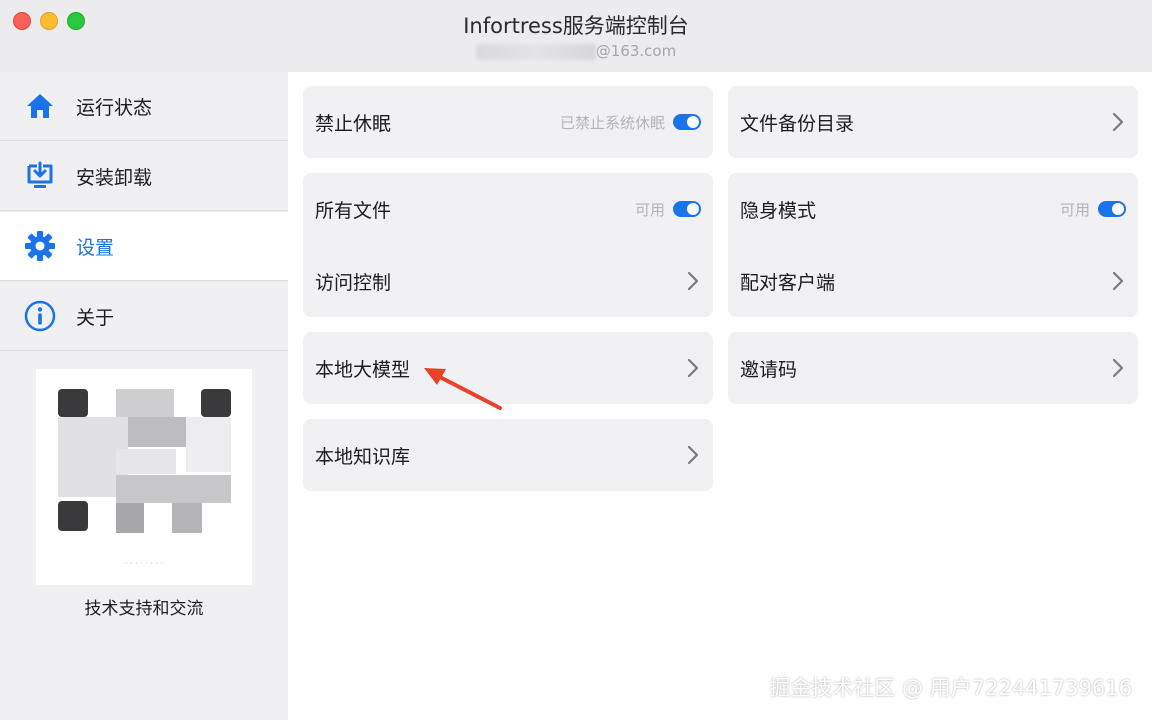 The width and height of the screenshot is (1152, 720). What do you see at coordinates (687, 209) in the screenshot?
I see `all-files-toggle` at bounding box center [687, 209].